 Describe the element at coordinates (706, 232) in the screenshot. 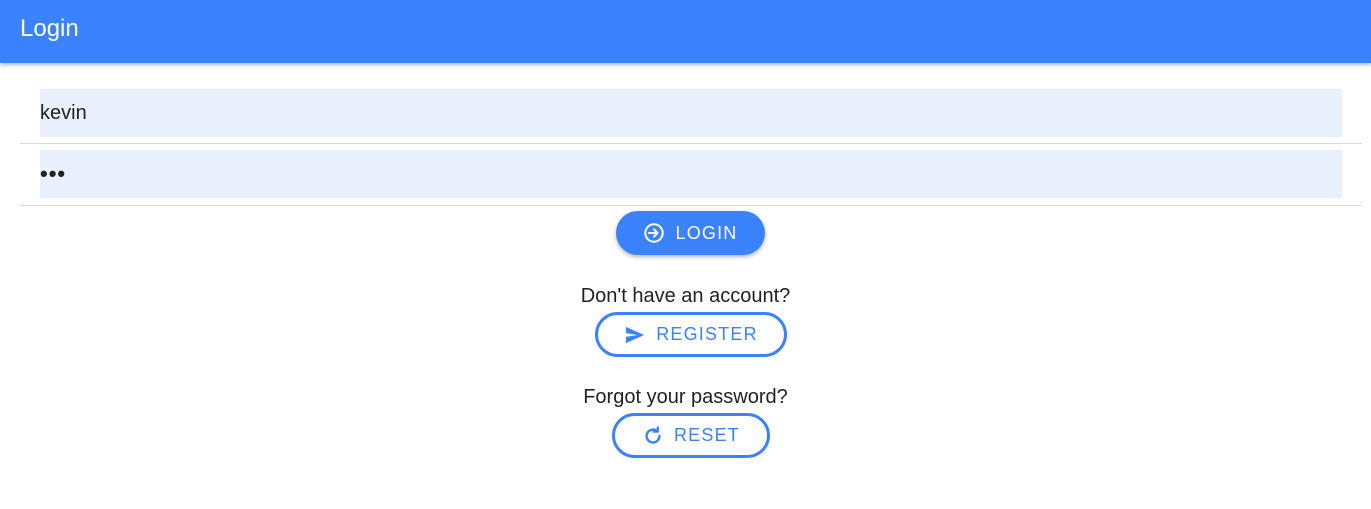

I see `login-label: LOGIN` at that location.